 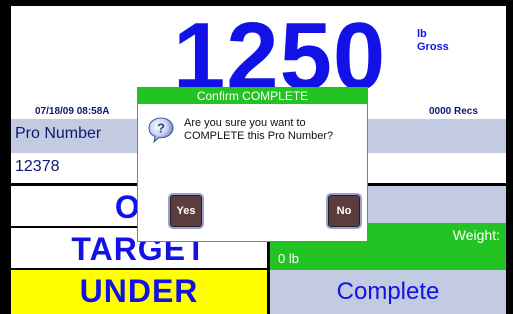 What do you see at coordinates (422, 34) in the screenshot?
I see `unit-text: lb` at bounding box center [422, 34].